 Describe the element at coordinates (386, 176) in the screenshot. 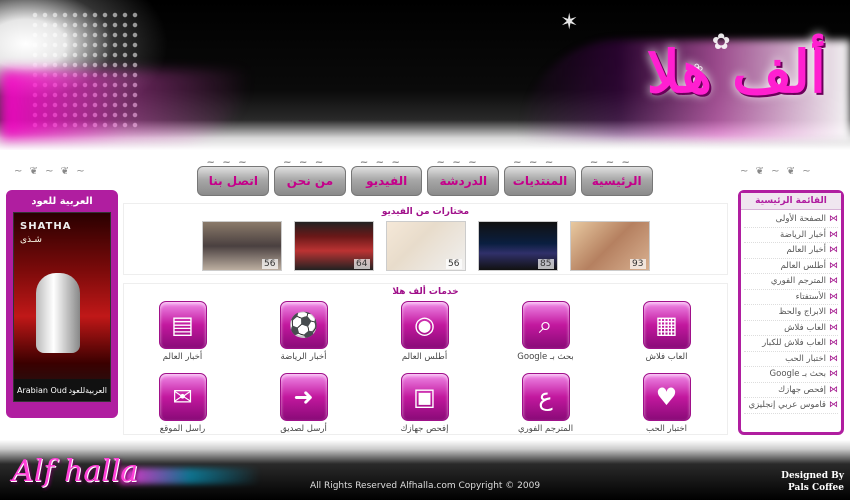

I see `nav-video: الفيديو` at that location.